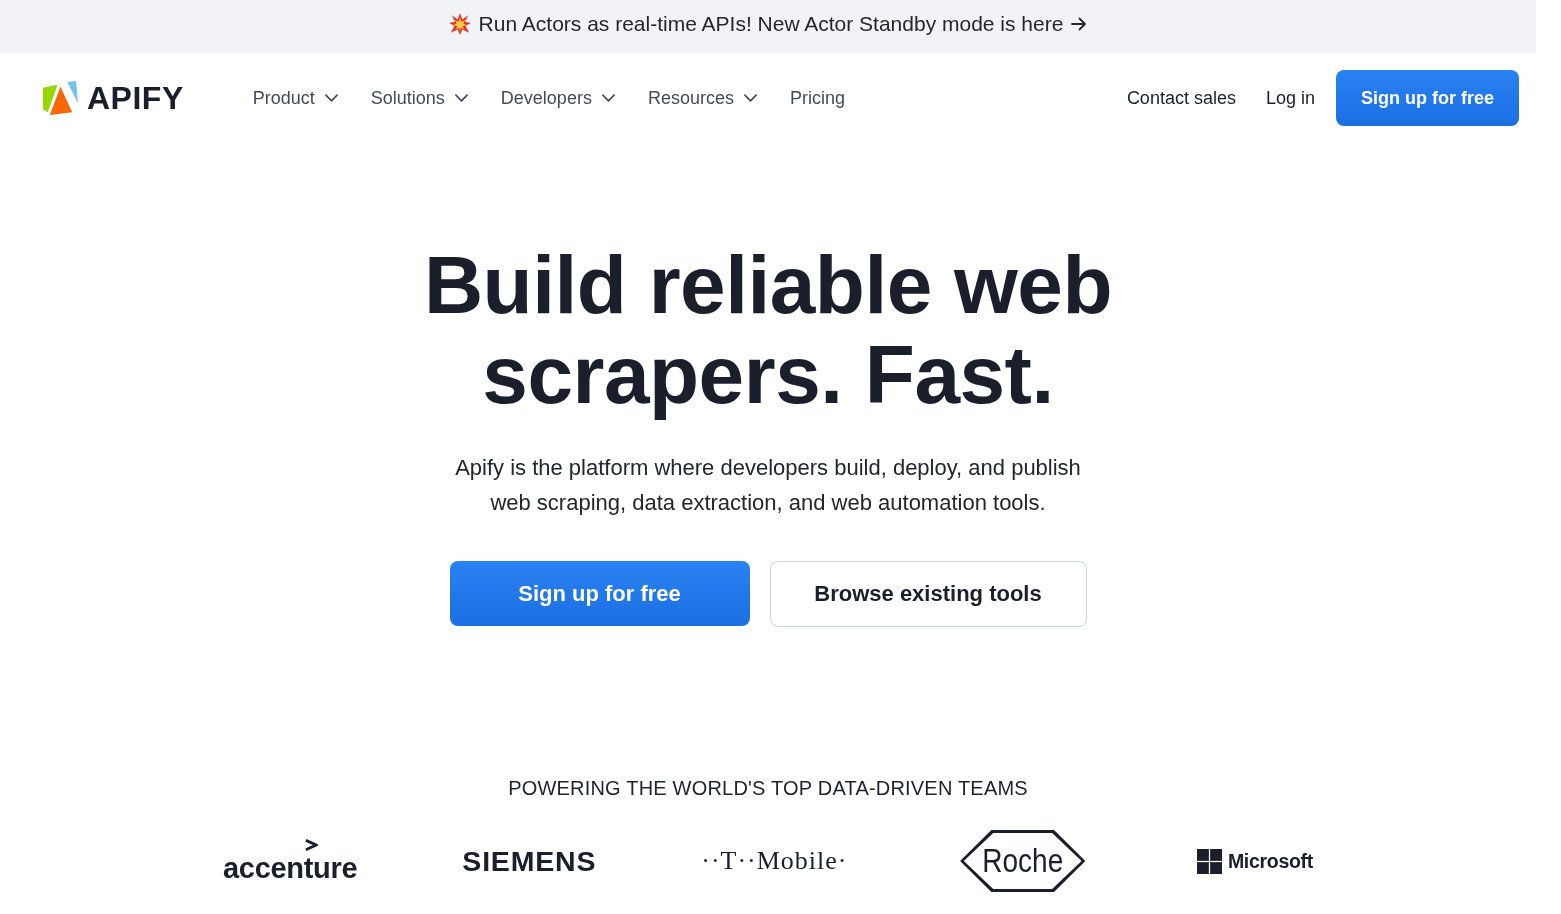  I want to click on chevron-mark-icon, so click(311, 845).